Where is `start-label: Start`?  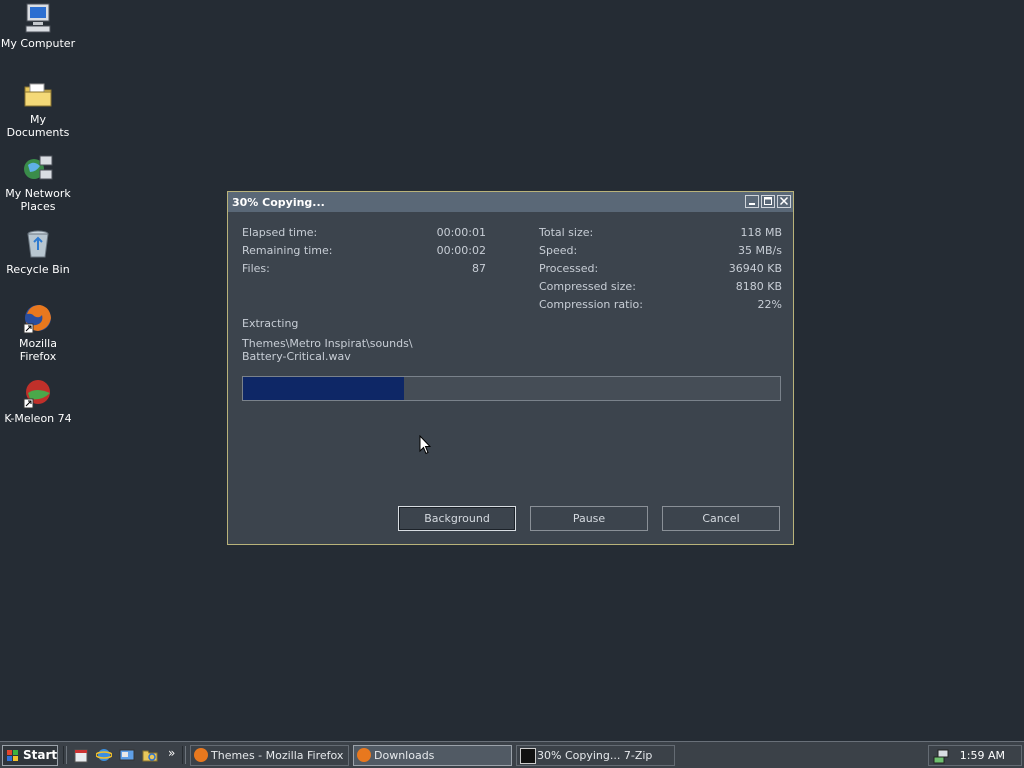 start-label: Start is located at coordinates (40, 755).